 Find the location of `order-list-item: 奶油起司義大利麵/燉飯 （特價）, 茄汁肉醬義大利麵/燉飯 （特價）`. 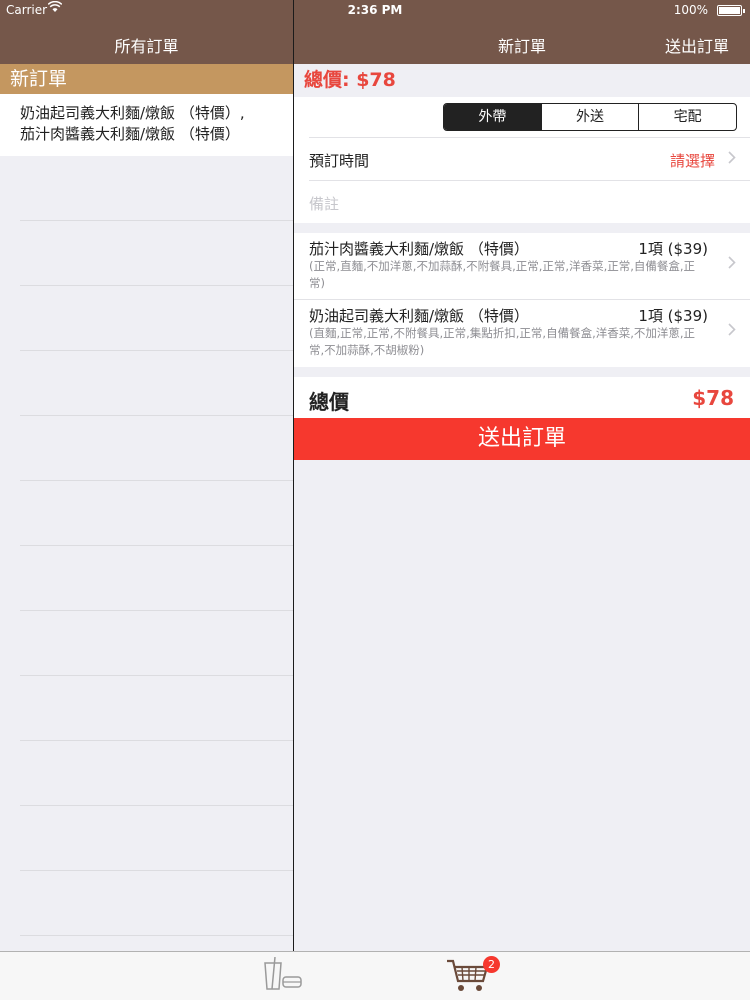

order-list-item: 奶油起司義大利麵/燉飯 （特價）, 茄汁肉醬義大利麵/燉飯 （特價） is located at coordinates (146, 125).